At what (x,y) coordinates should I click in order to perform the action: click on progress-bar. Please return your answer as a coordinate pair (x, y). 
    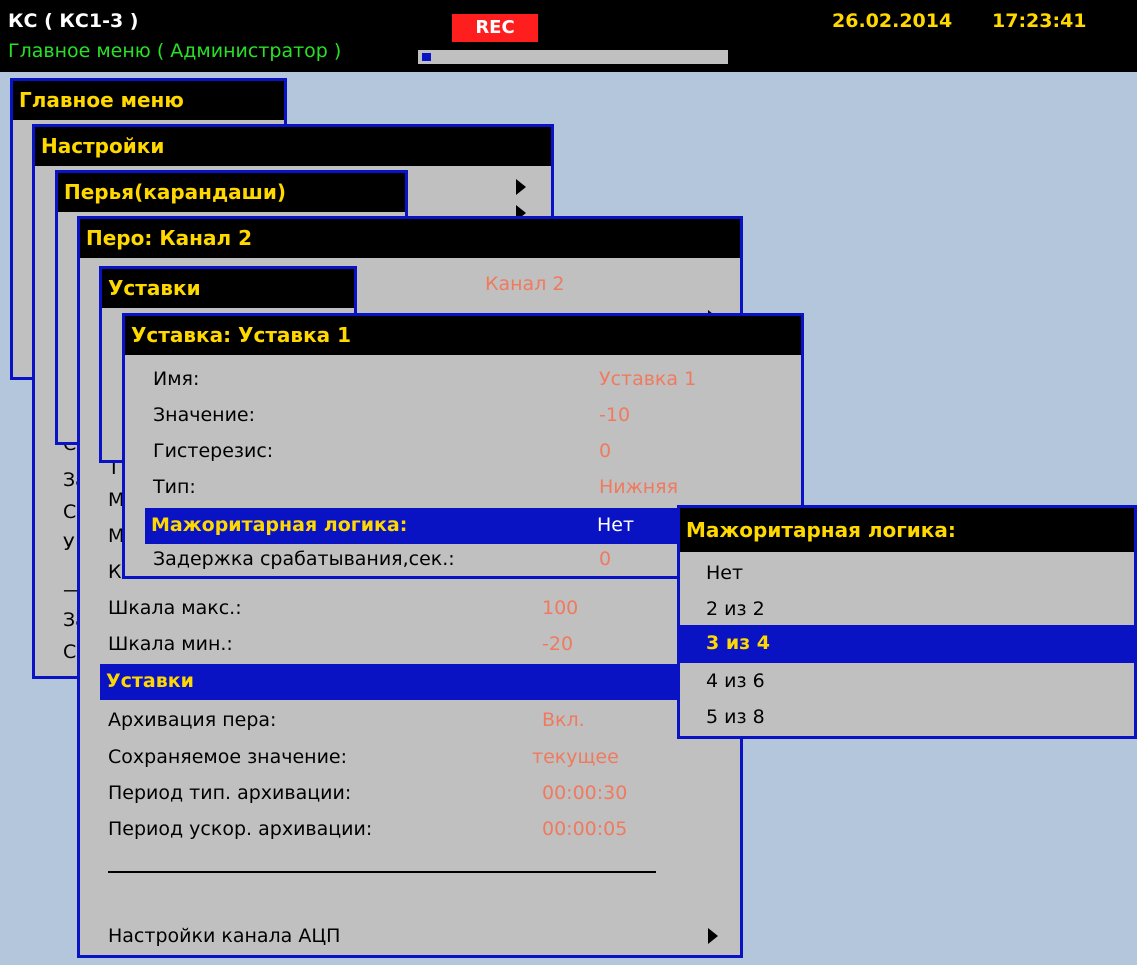
    Looking at the image, I should click on (573, 57).